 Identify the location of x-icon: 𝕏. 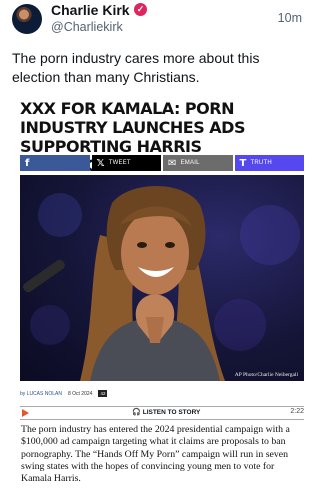
(100, 163).